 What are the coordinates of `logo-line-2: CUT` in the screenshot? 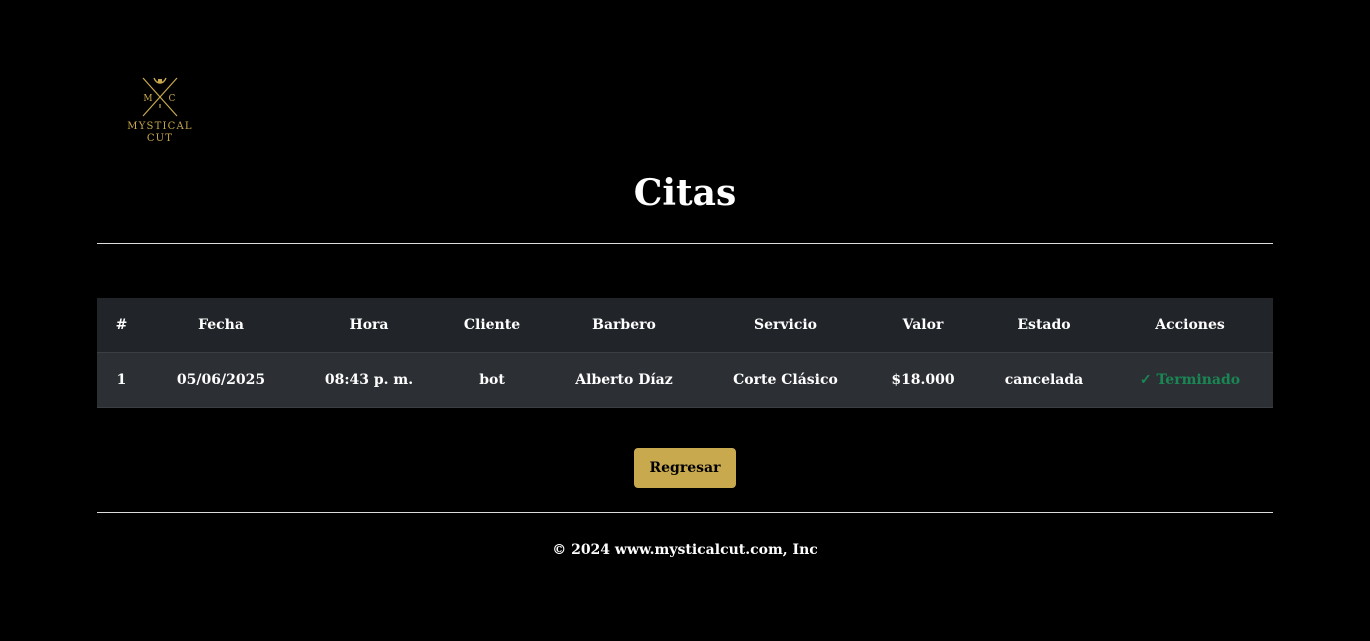 It's located at (160, 138).